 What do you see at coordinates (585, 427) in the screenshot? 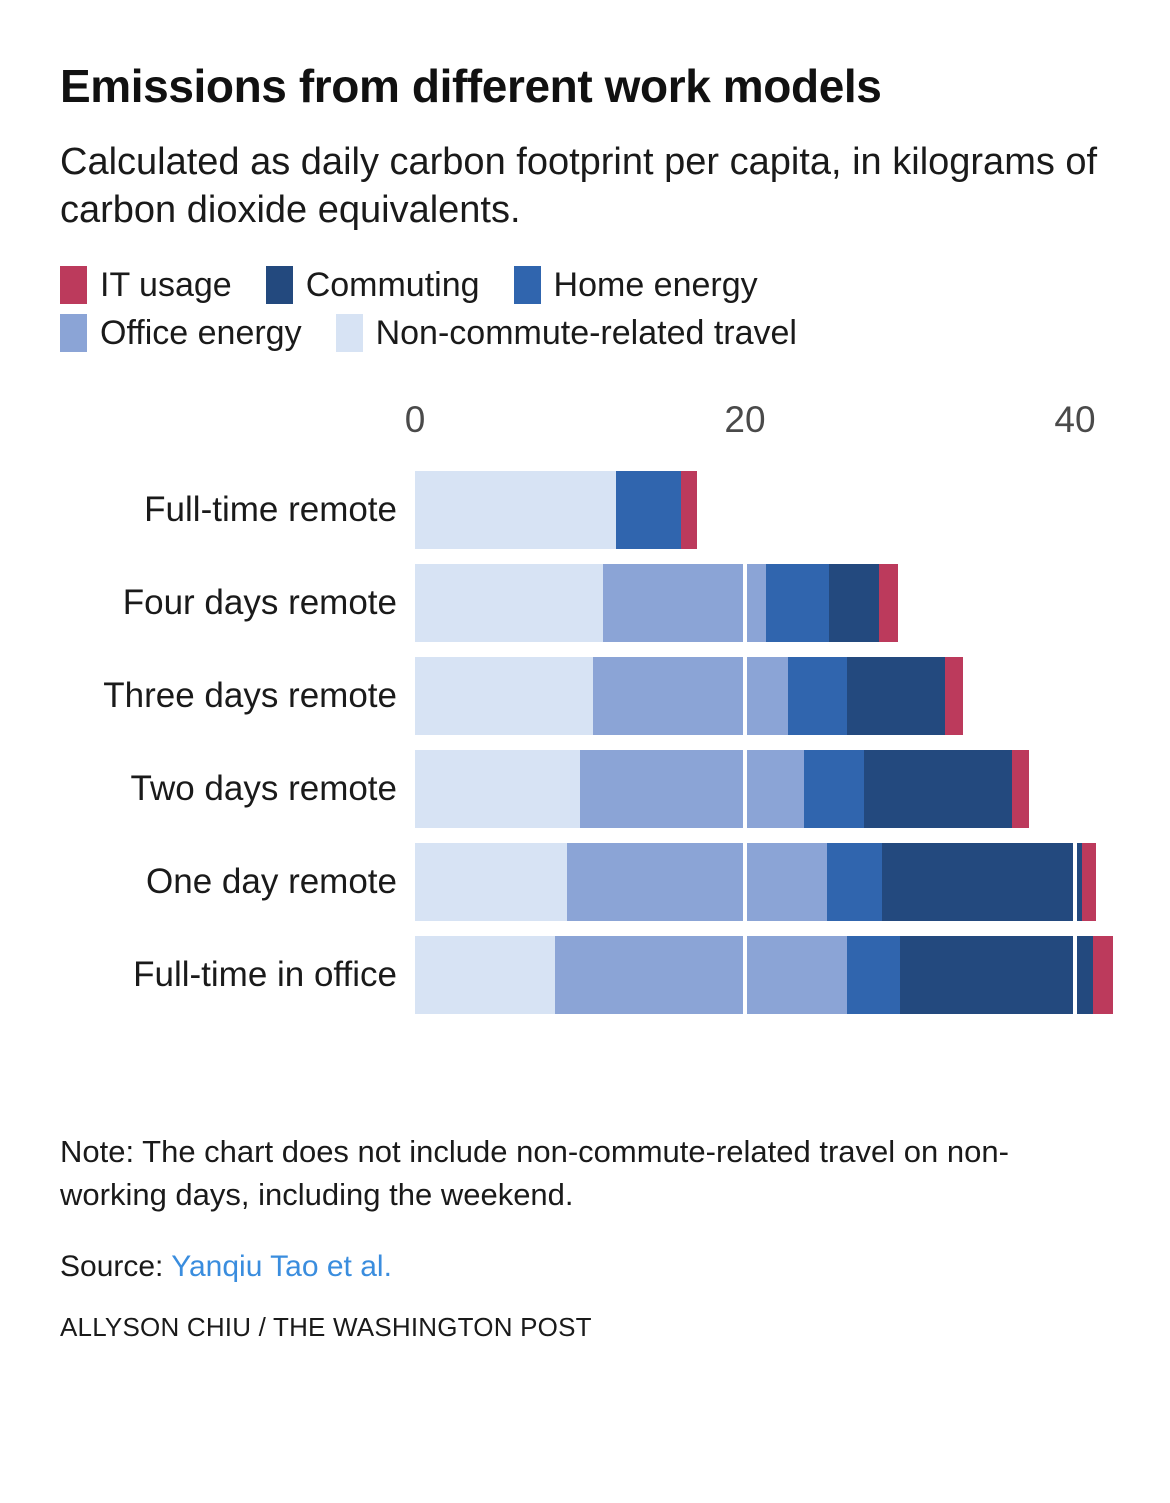
I see `x-axis: 0 20 40` at bounding box center [585, 427].